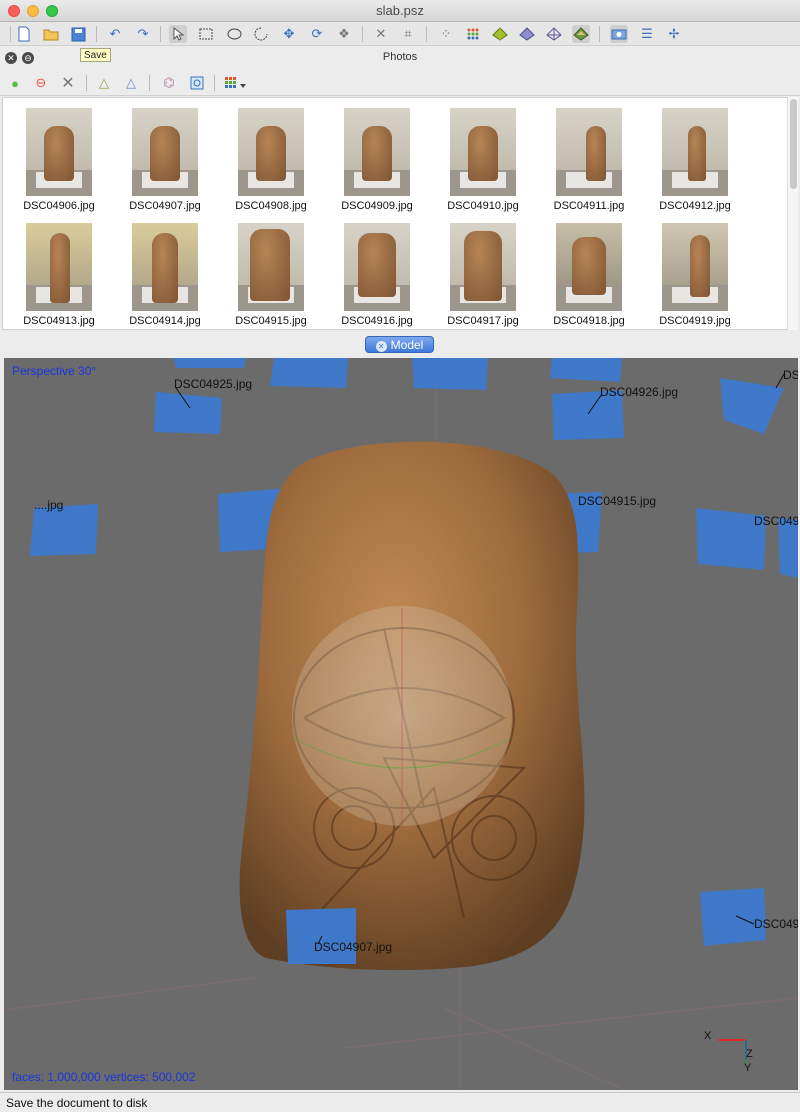 This screenshot has width=800, height=1112. What do you see at coordinates (54, 371) in the screenshot?
I see `projection-label: Perspective 30°` at bounding box center [54, 371].